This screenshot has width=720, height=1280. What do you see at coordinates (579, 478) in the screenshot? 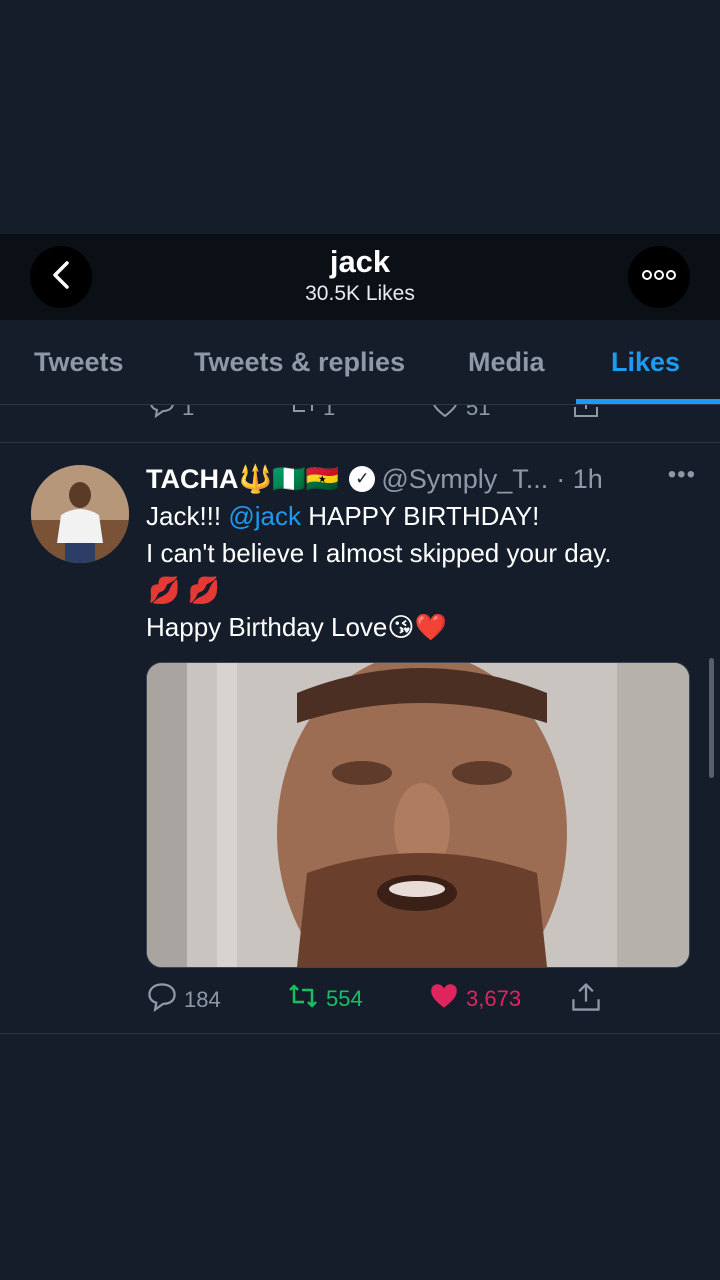
I see `tweet-time: · 1h` at bounding box center [579, 478].